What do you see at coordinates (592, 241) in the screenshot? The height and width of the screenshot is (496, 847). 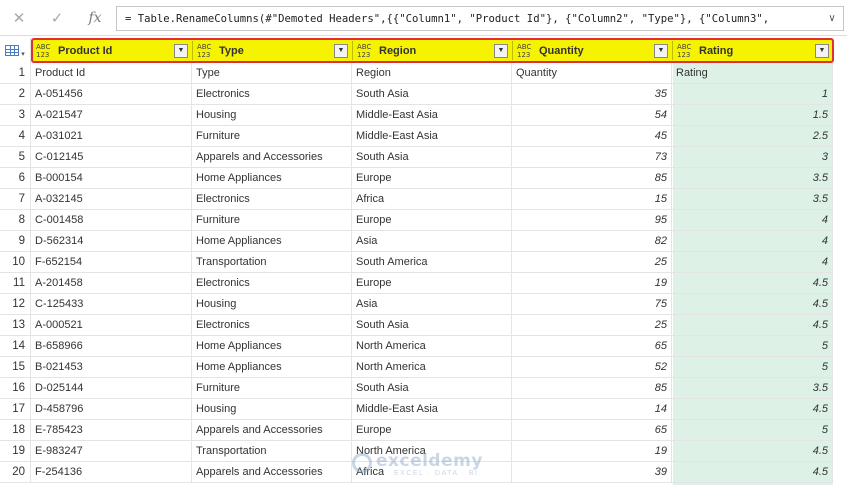 I see `table-cell: 82` at bounding box center [592, 241].